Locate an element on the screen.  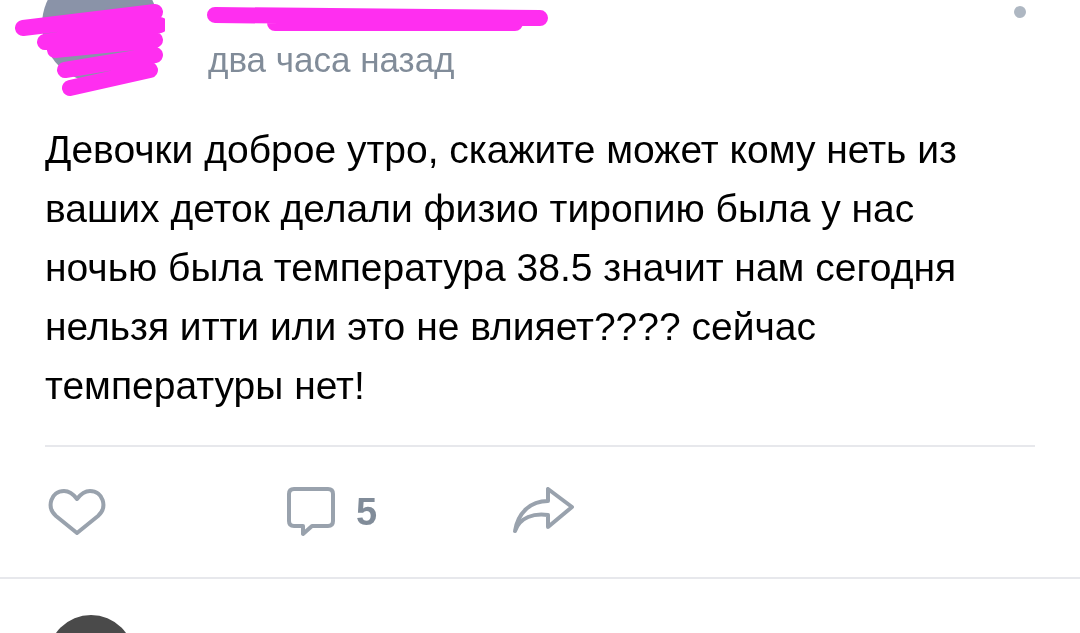
comment-icon is located at coordinates (311, 512).